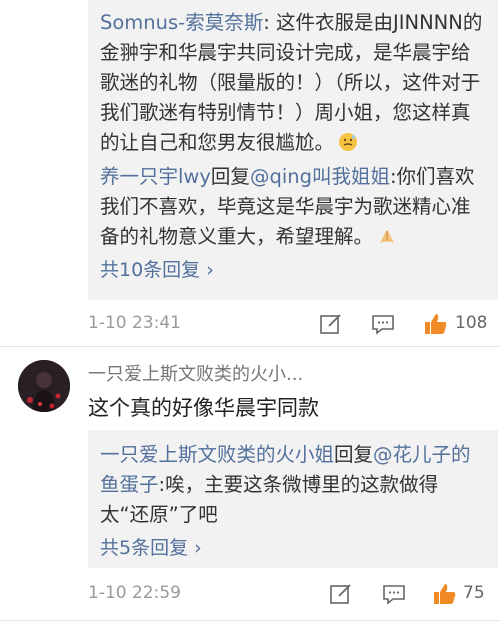 The height and width of the screenshot is (626, 500). What do you see at coordinates (348, 142) in the screenshot?
I see `nervous-emoji-icon` at bounding box center [348, 142].